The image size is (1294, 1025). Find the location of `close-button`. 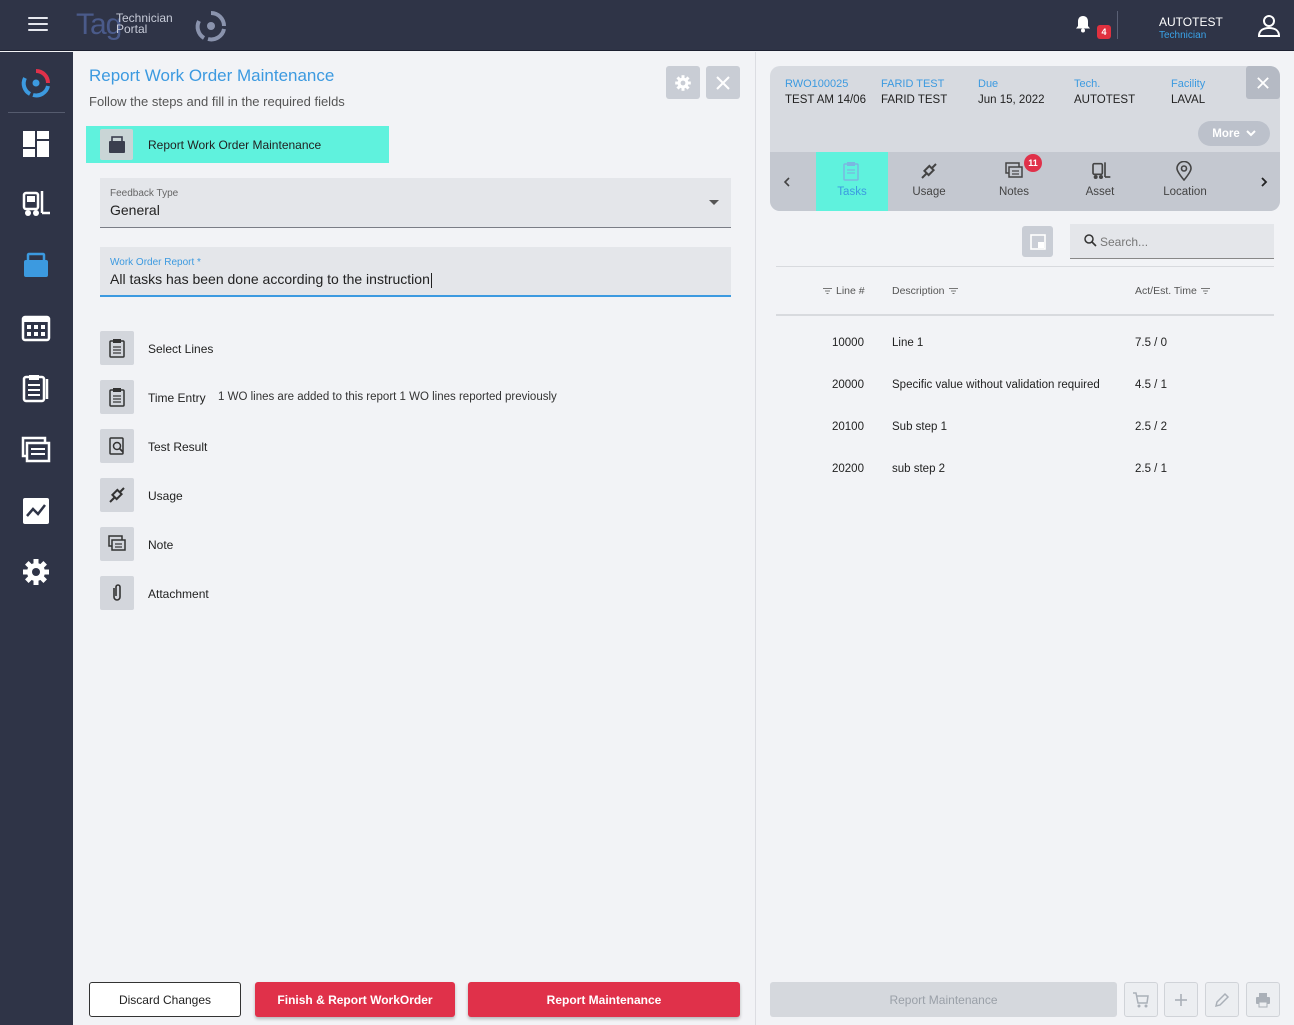

close-button is located at coordinates (723, 82).